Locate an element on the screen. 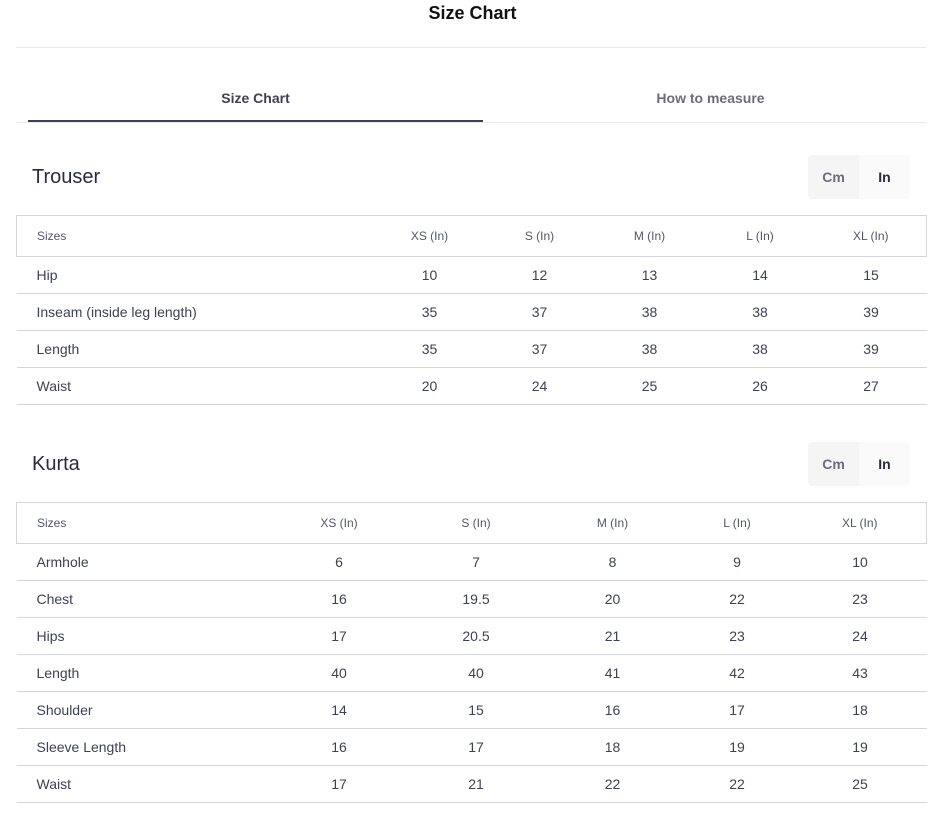  table-row: Shoulder 14 15 16 17 18 is located at coordinates (471, 710).